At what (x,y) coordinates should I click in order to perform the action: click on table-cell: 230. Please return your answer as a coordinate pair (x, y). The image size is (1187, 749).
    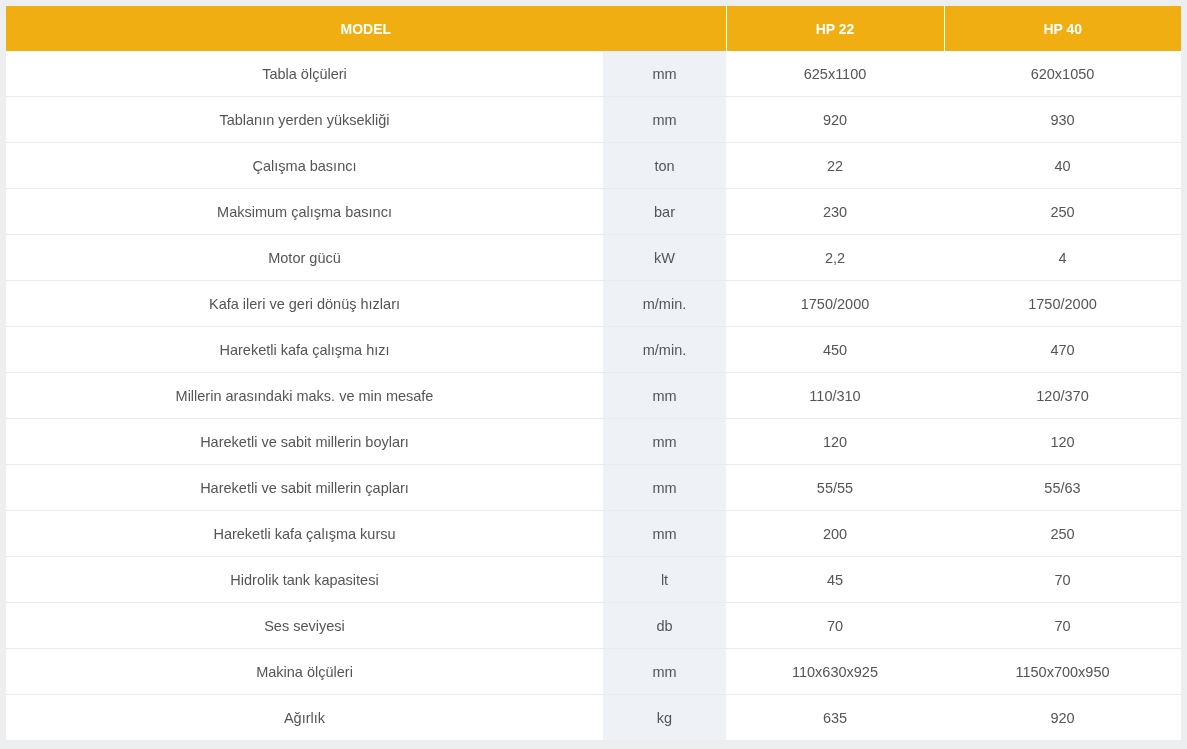
    Looking at the image, I should click on (835, 211).